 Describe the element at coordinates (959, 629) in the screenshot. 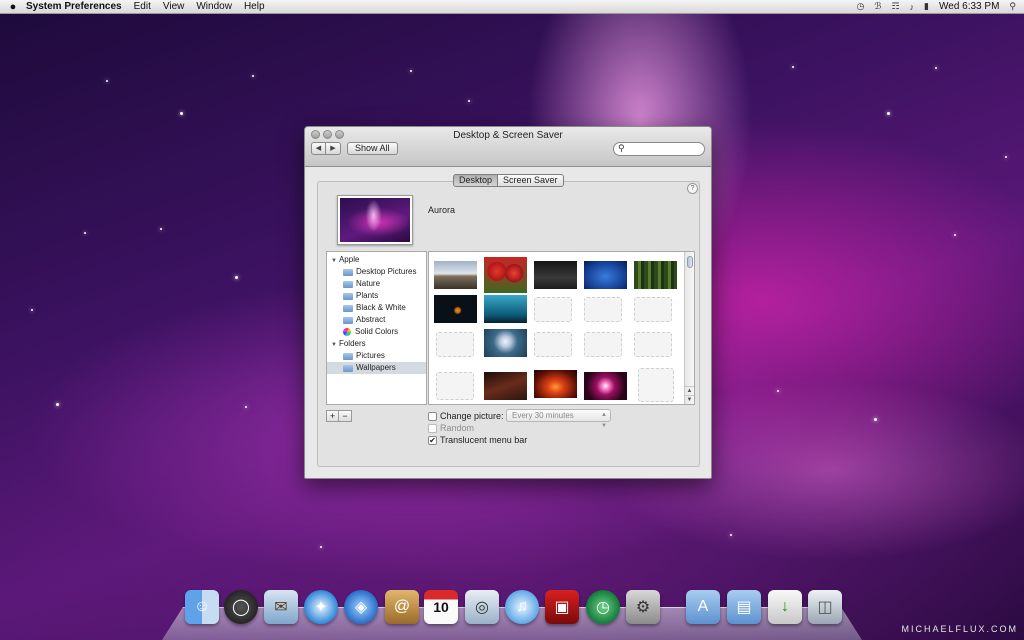

I see `watermark: MICHAELFLUX.COM` at that location.